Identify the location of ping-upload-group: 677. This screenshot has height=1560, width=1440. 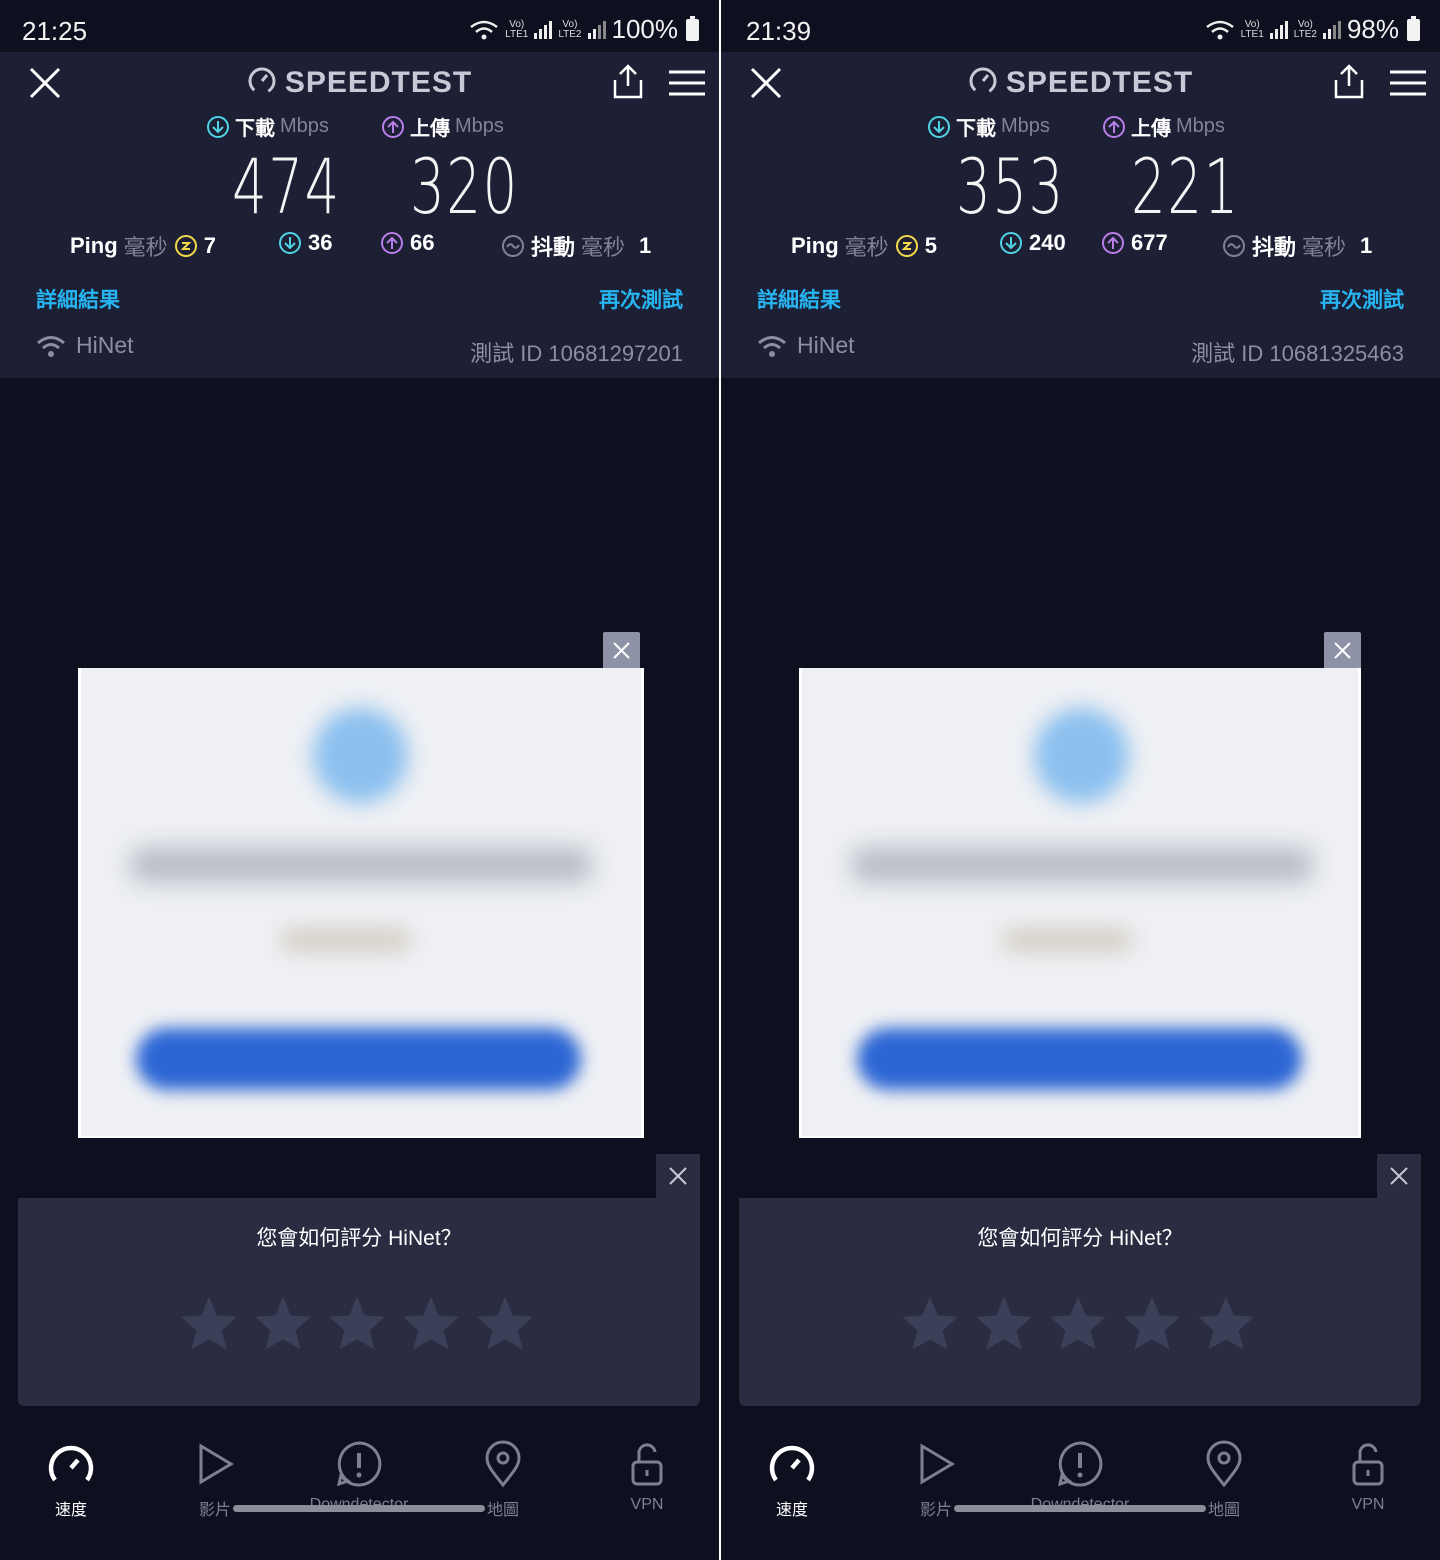
(1134, 243).